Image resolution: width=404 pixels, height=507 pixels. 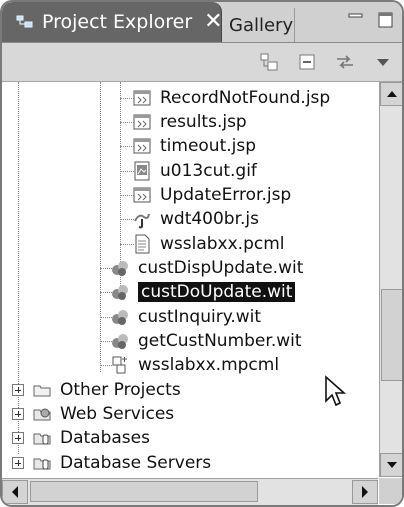 I want to click on horizontal-scrollbar, so click(x=190, y=491).